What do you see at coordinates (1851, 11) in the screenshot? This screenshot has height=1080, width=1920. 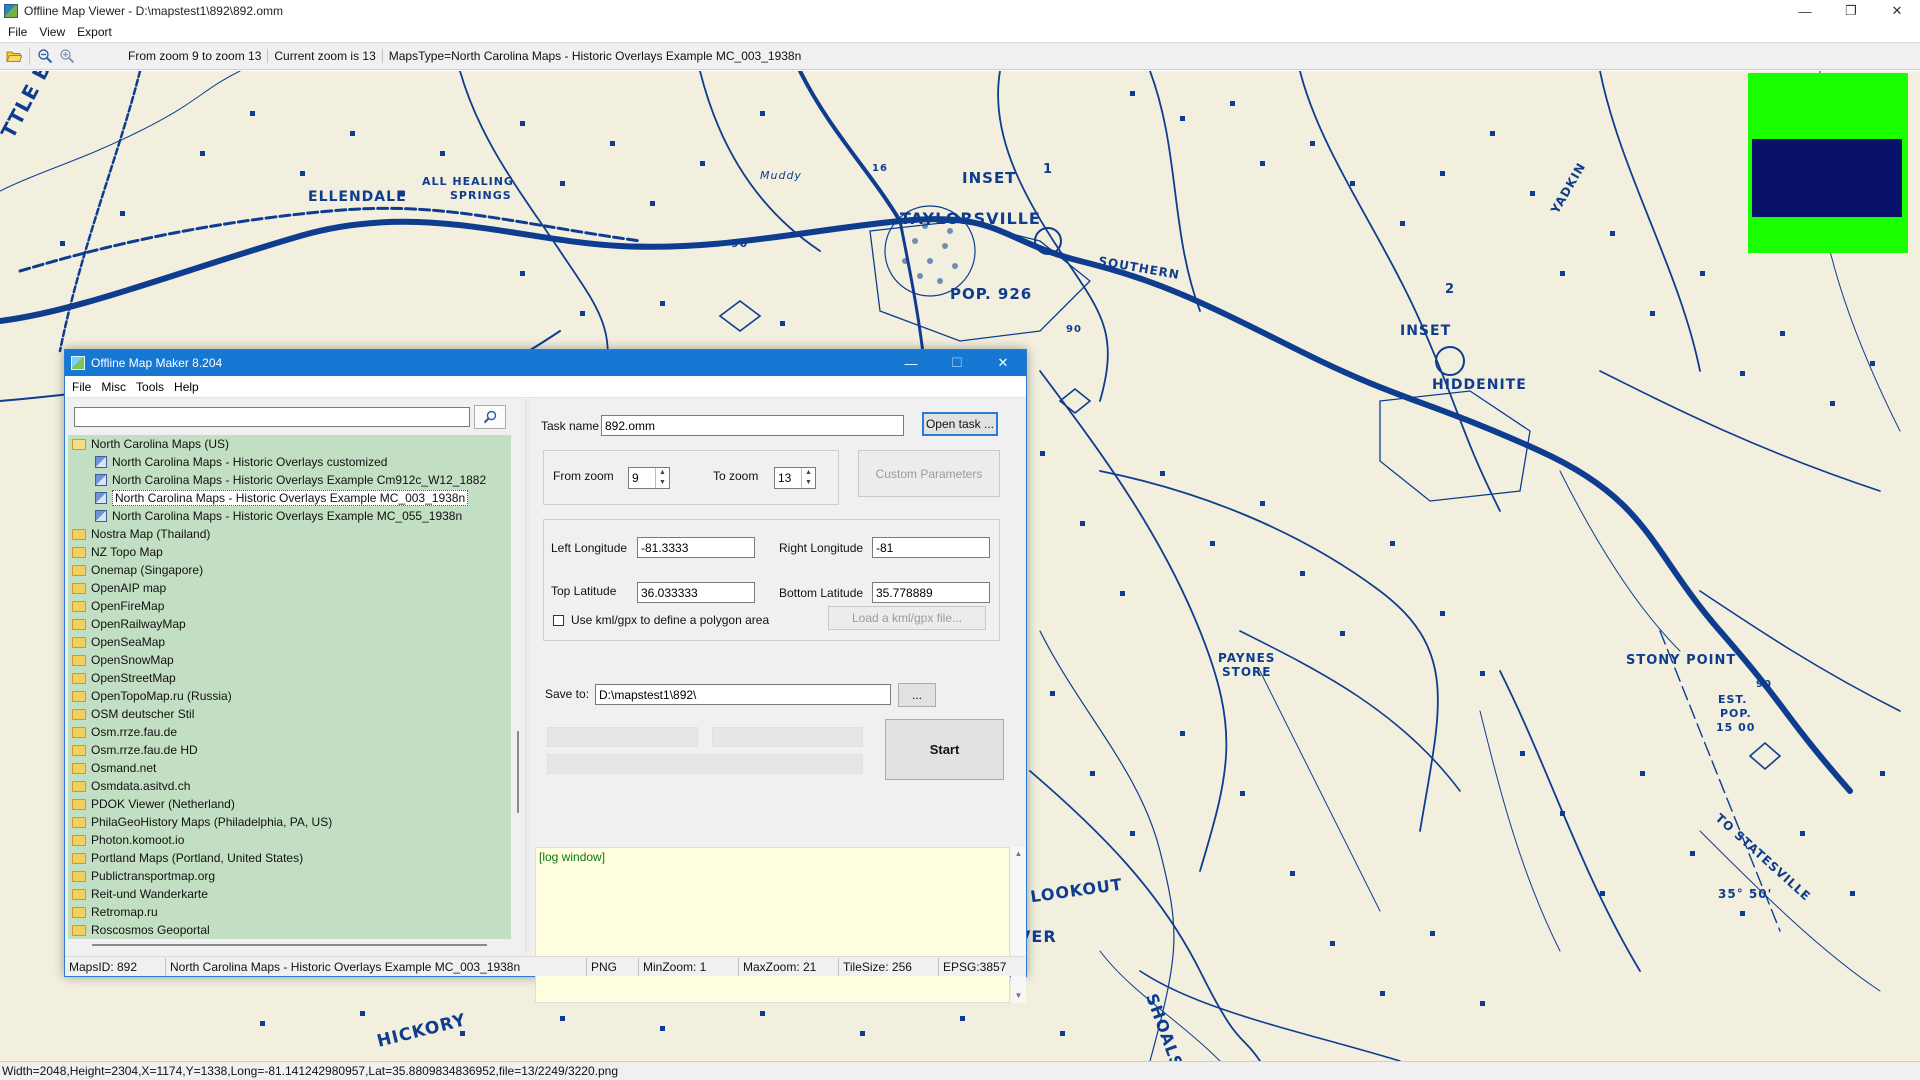 I see `maximize-button: ❐` at bounding box center [1851, 11].